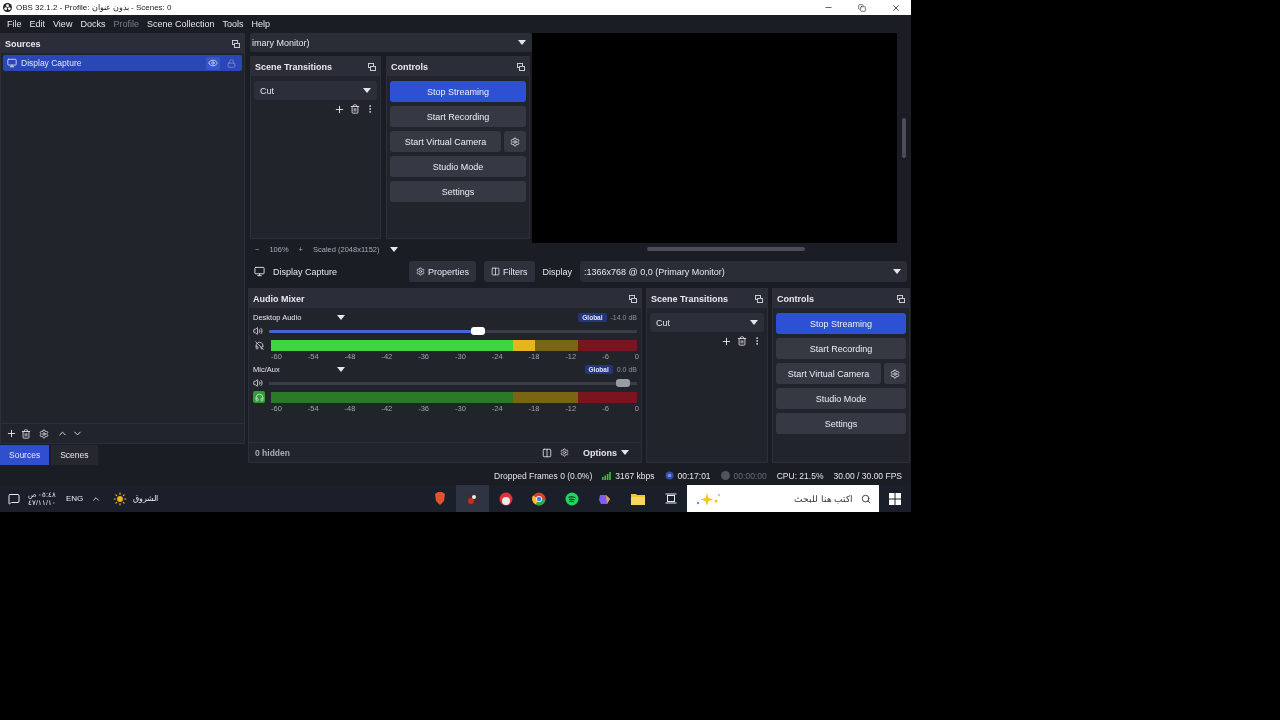 The height and width of the screenshot is (720, 1280). Describe the element at coordinates (94, 7) in the screenshot. I see `window-title: OBS 32.1.2 - Profile: بدون عنوان - Scenes: 0` at that location.